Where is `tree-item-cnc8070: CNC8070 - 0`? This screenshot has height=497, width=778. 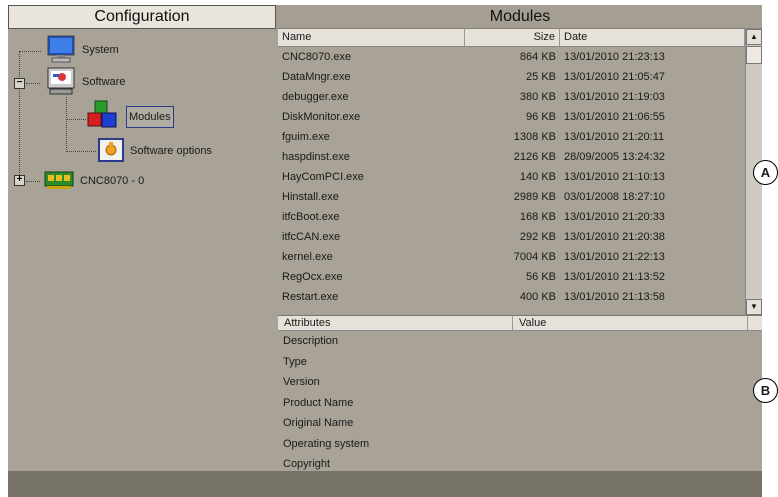
tree-item-cnc8070: CNC8070 - 0 is located at coordinates (94, 181).